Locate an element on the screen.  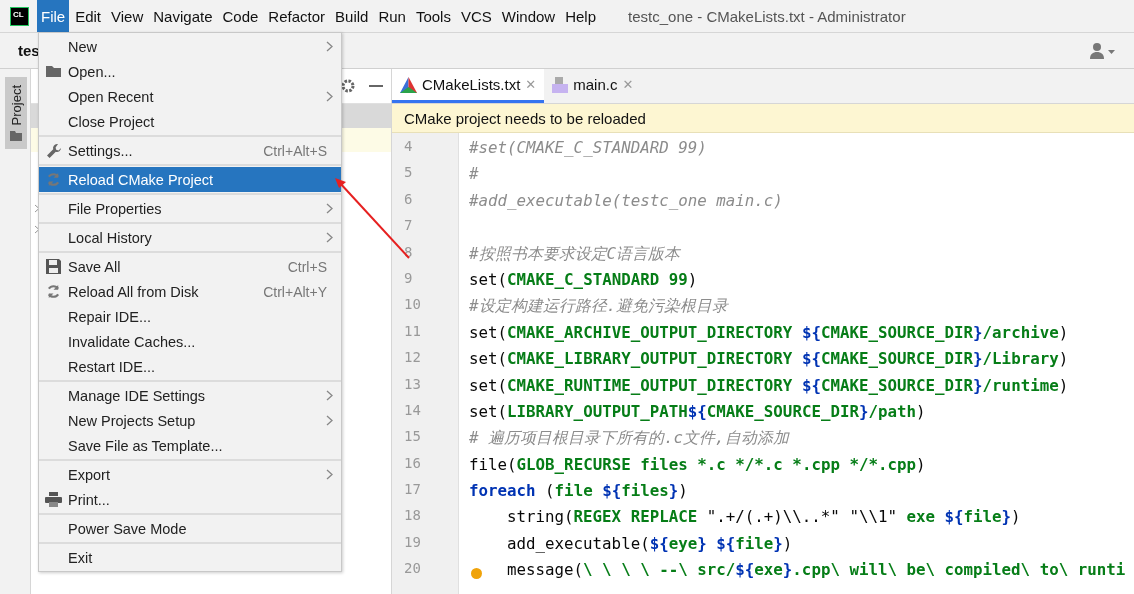
code-line: set(LIBRARY_OUTPUT_PATH${CMAKE_SOURCE_DIR}/path) is located at coordinates (697, 411).